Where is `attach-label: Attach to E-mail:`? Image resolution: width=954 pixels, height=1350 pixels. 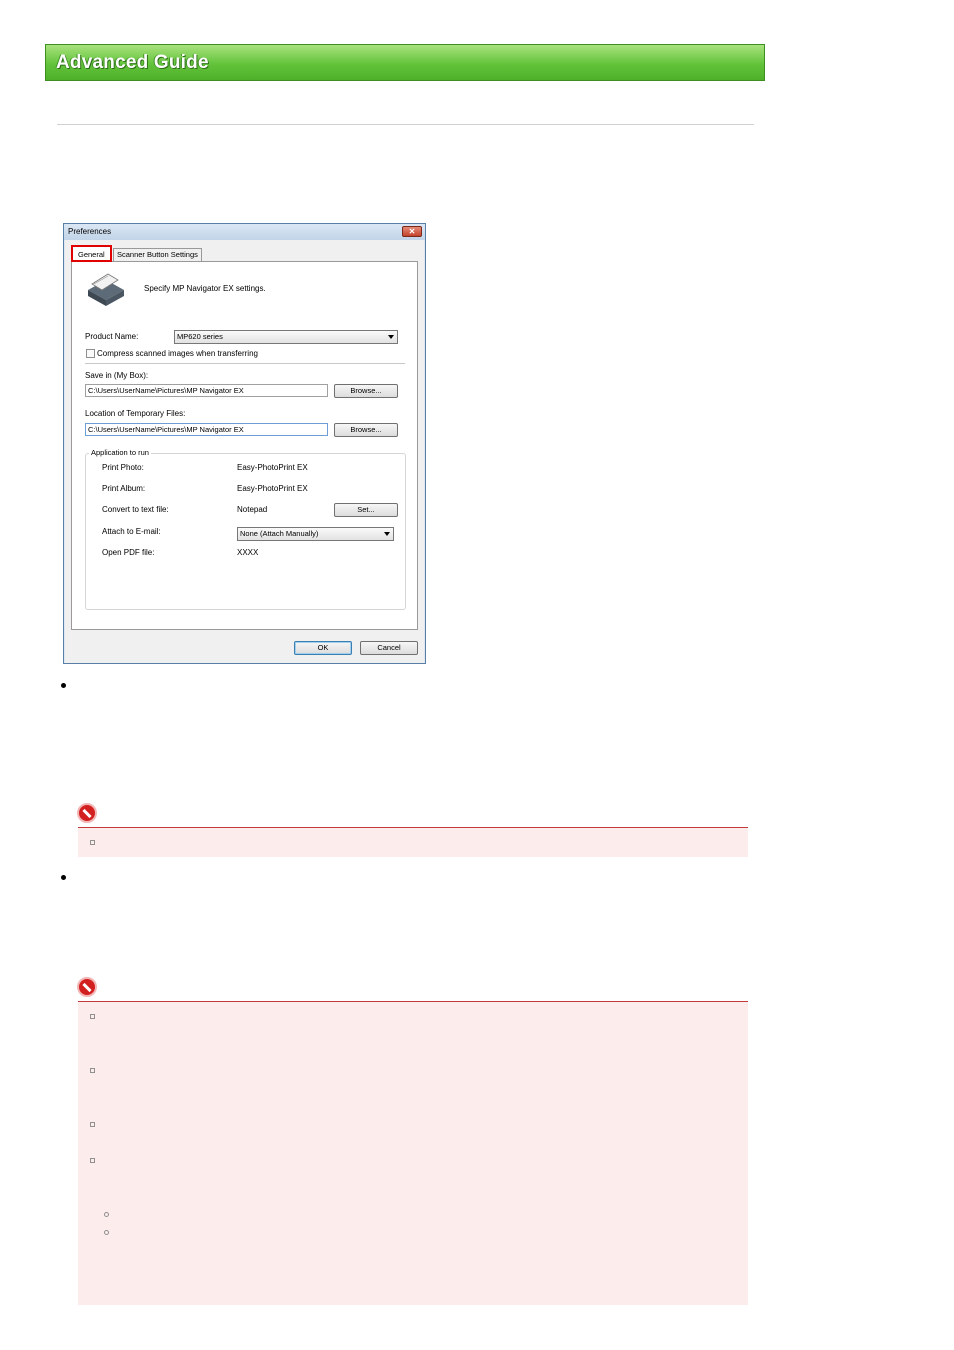 attach-label: Attach to E-mail: is located at coordinates (131, 531).